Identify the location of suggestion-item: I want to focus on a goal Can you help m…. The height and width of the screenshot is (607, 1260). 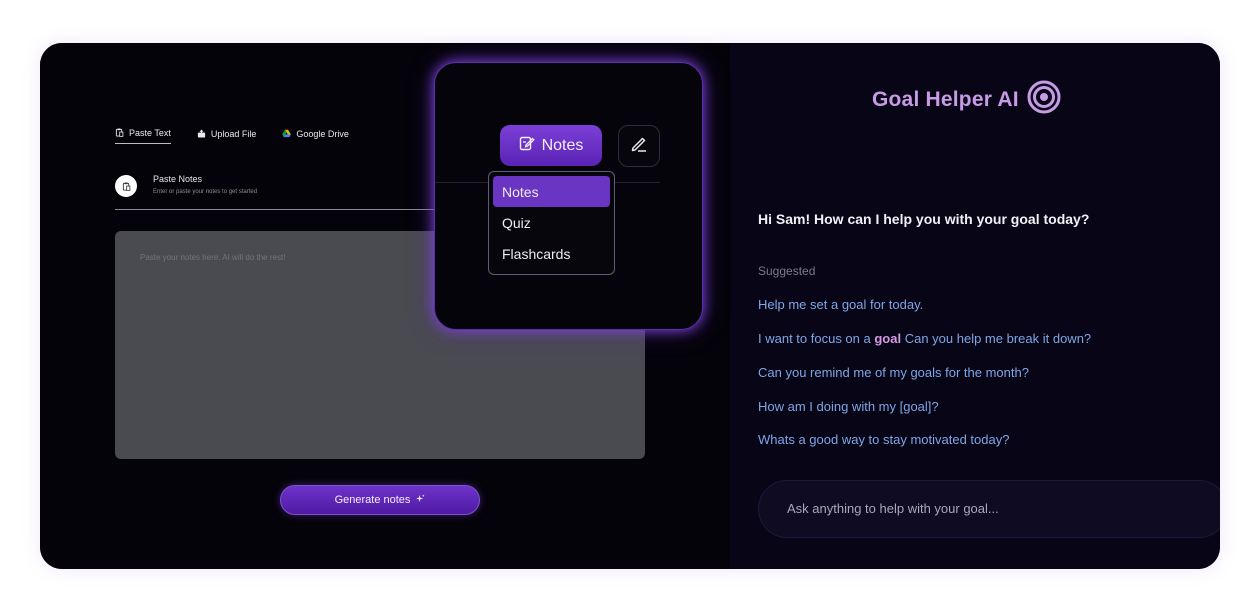
(924, 338).